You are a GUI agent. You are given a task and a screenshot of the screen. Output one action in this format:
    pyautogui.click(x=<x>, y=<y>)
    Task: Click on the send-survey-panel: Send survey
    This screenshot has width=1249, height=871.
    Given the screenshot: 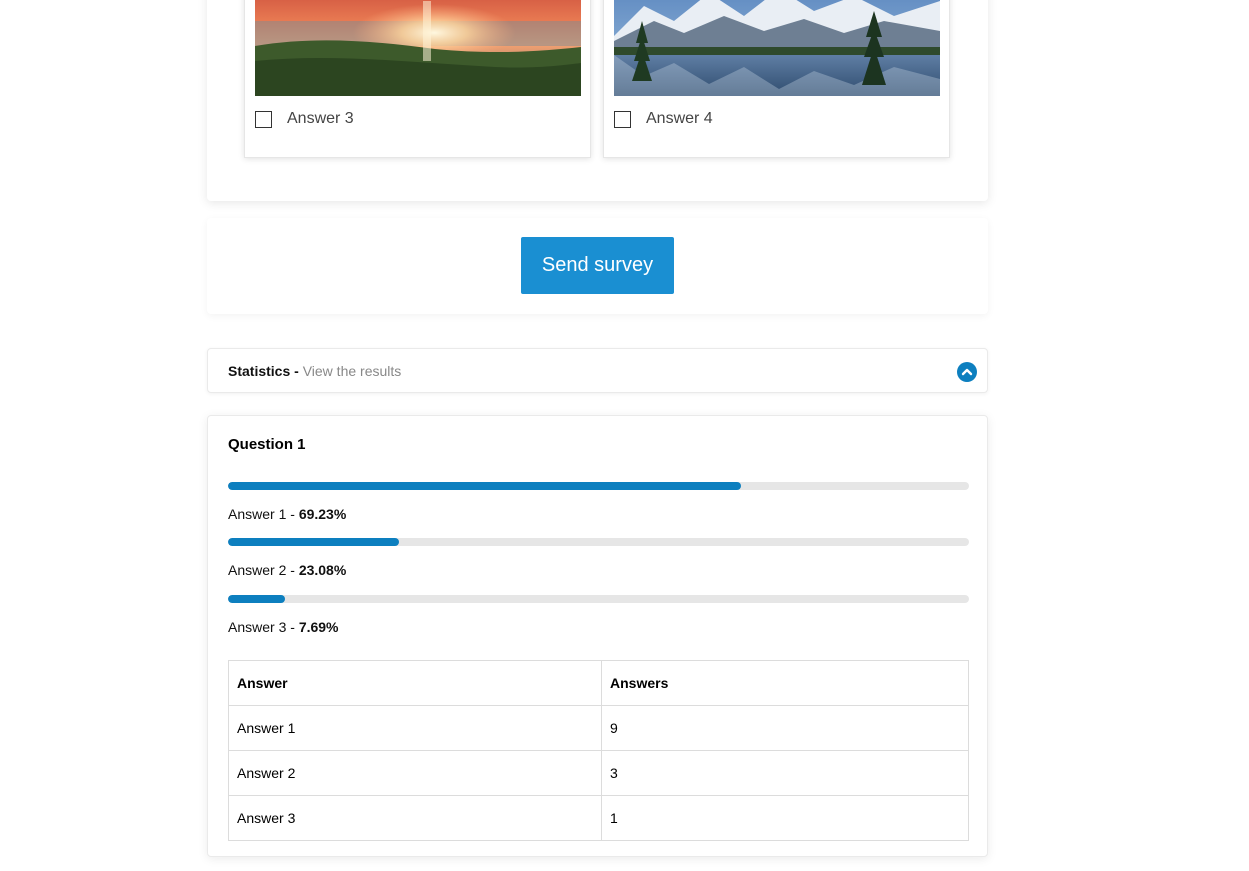 What is the action you would take?
    pyautogui.click(x=597, y=266)
    